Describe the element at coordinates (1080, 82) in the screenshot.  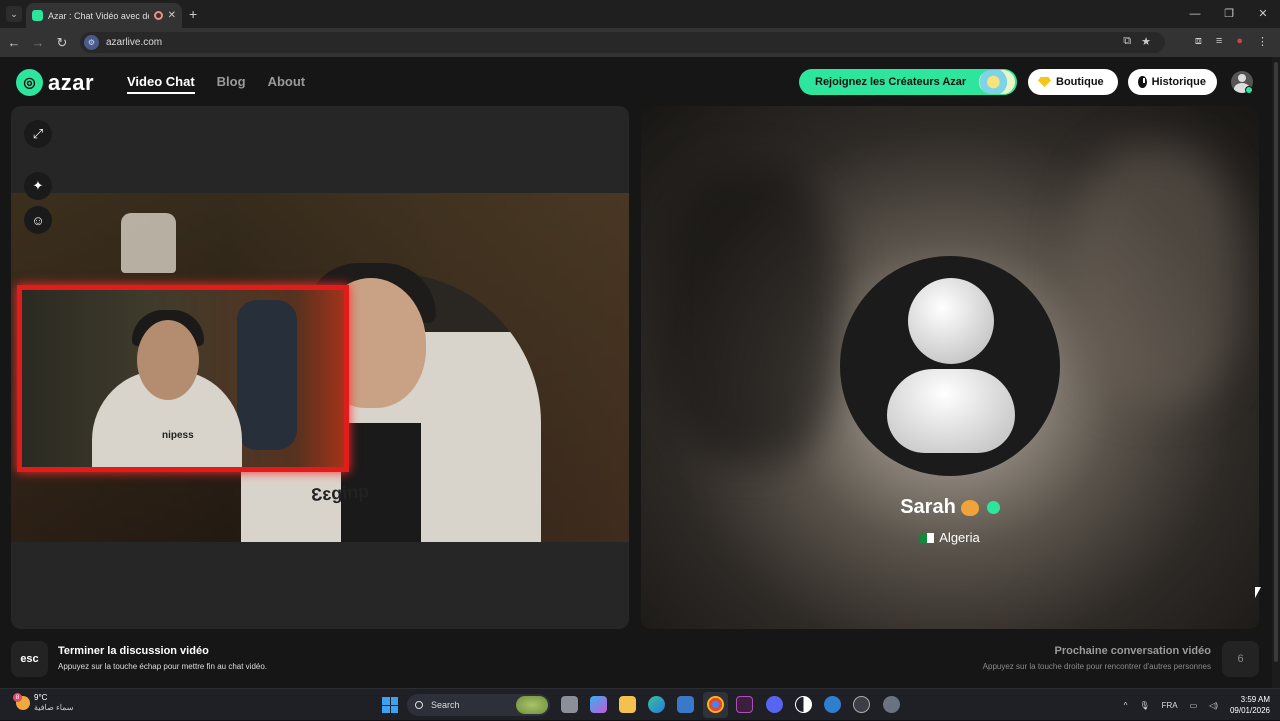
I see `boutique-label: Boutique` at that location.